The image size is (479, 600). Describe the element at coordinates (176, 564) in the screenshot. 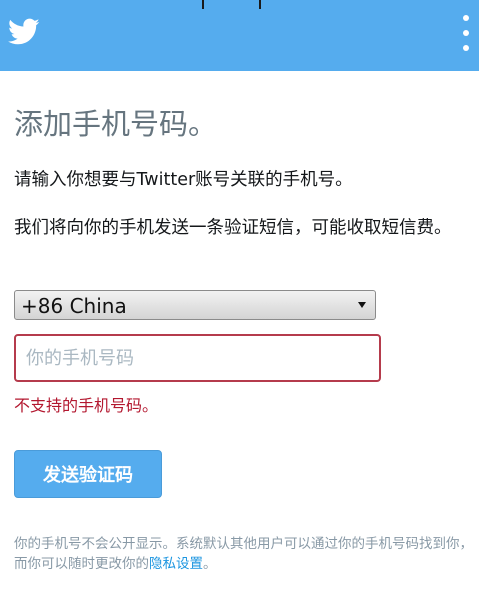

I see `privacy-settings-link: 隐私设置` at that location.